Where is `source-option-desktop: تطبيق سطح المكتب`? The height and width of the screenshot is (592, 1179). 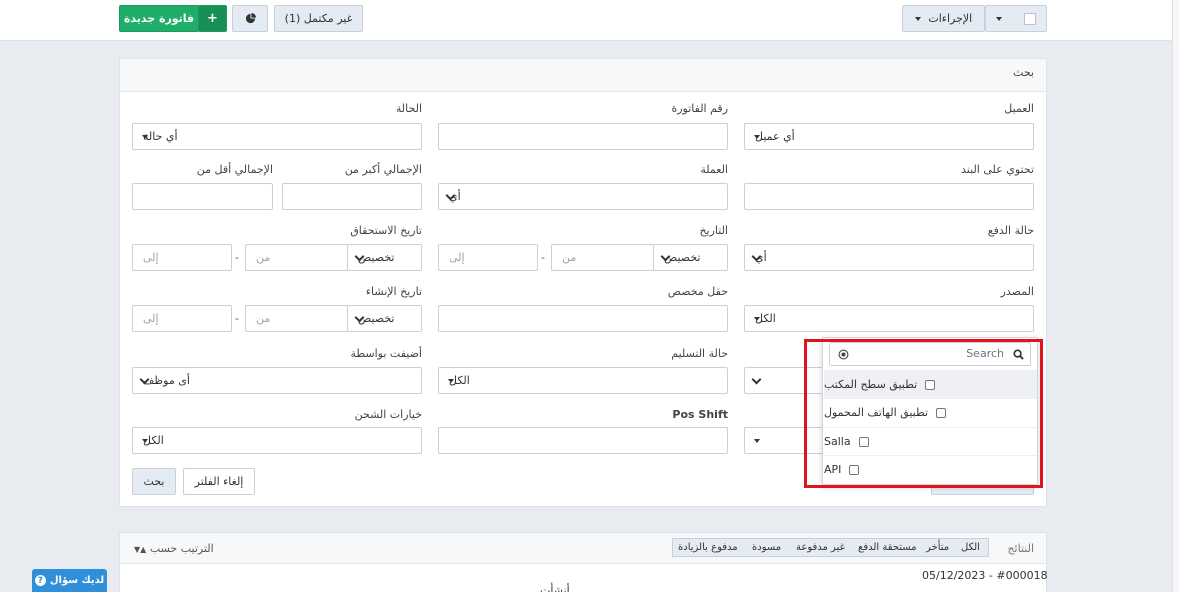
source-option-desktop: تطبيق سطح المكتب is located at coordinates (930, 384).